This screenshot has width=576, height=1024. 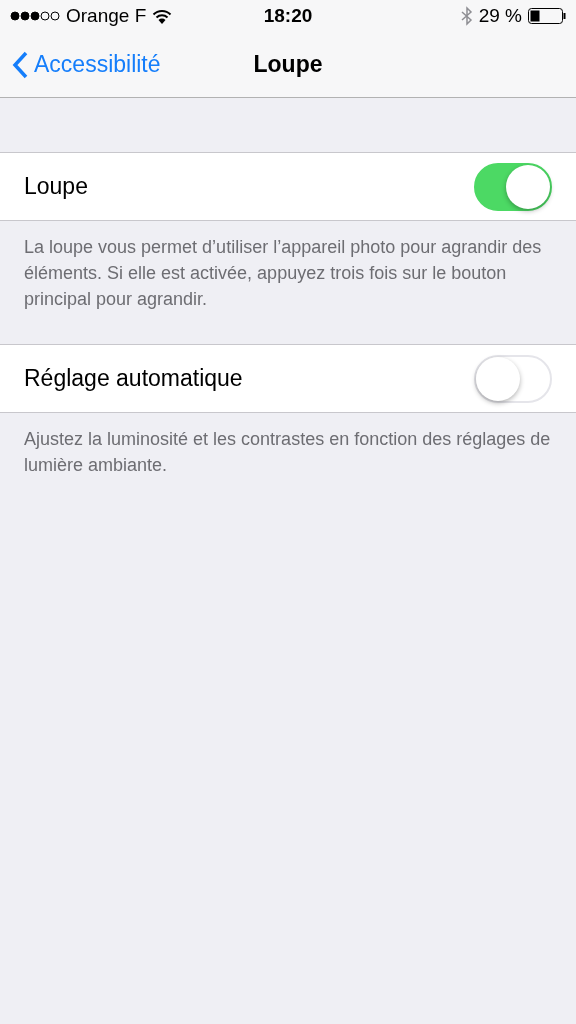 What do you see at coordinates (288, 64) in the screenshot?
I see `page-title: Loupe` at bounding box center [288, 64].